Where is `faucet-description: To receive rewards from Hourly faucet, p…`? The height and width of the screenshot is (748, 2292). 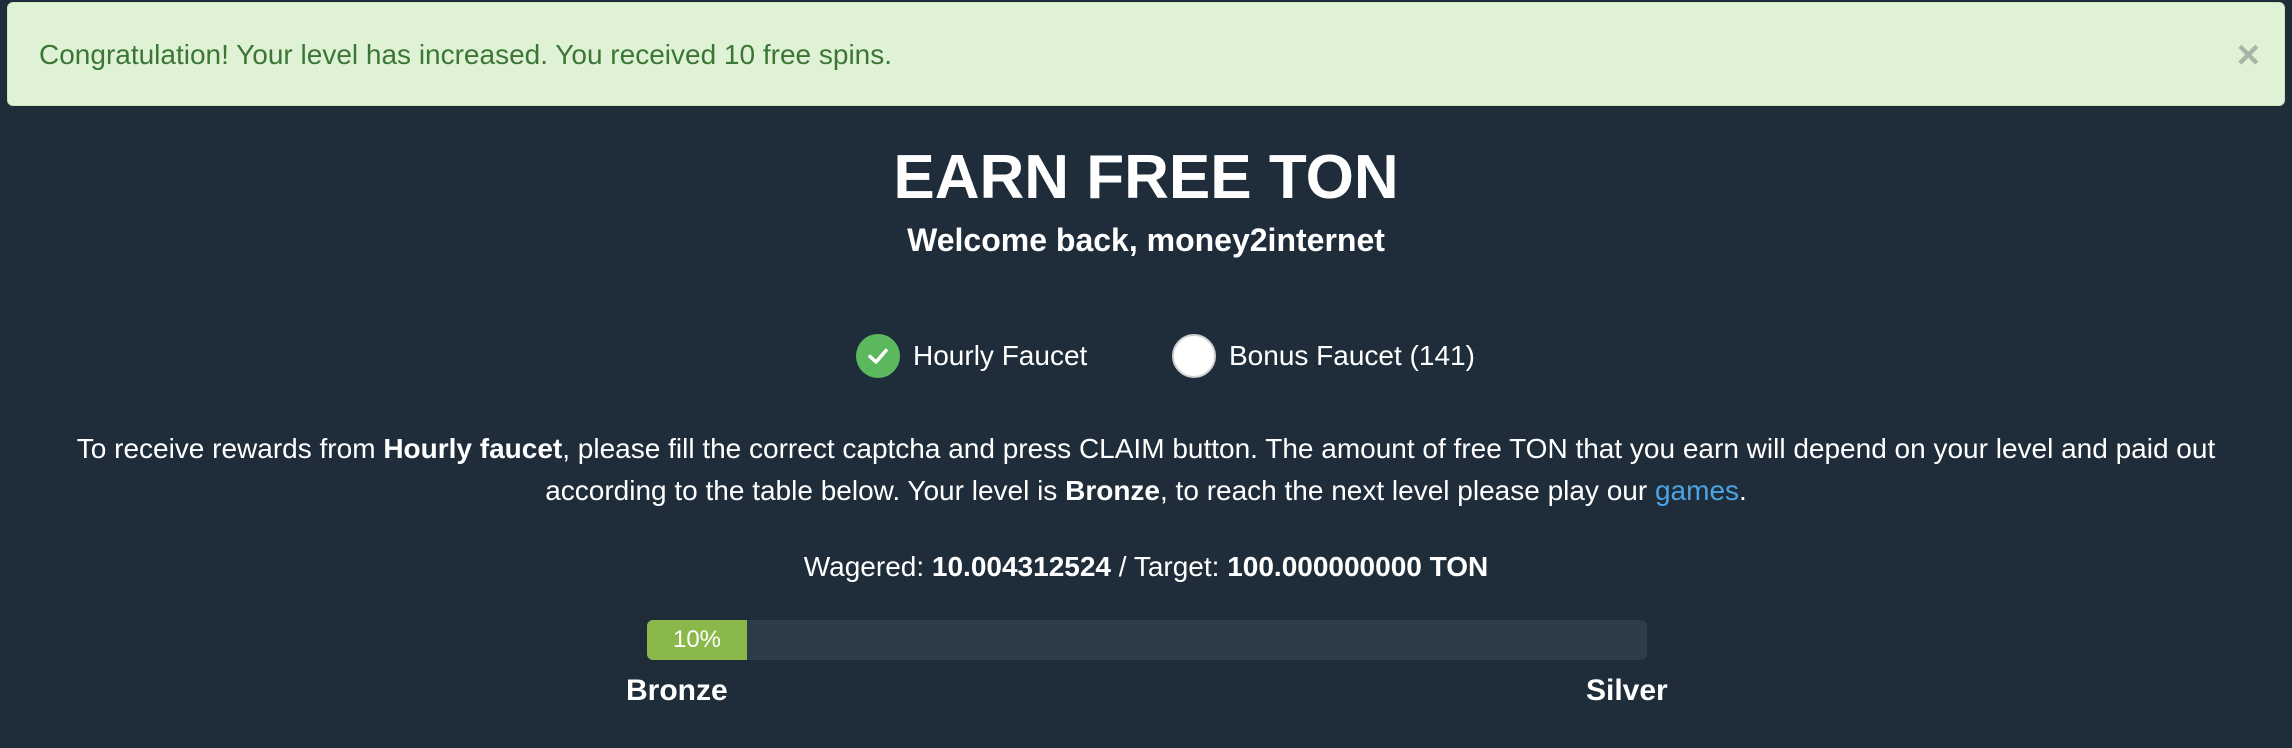
faucet-description: To receive rewards from Hourly faucet, p… is located at coordinates (1146, 470).